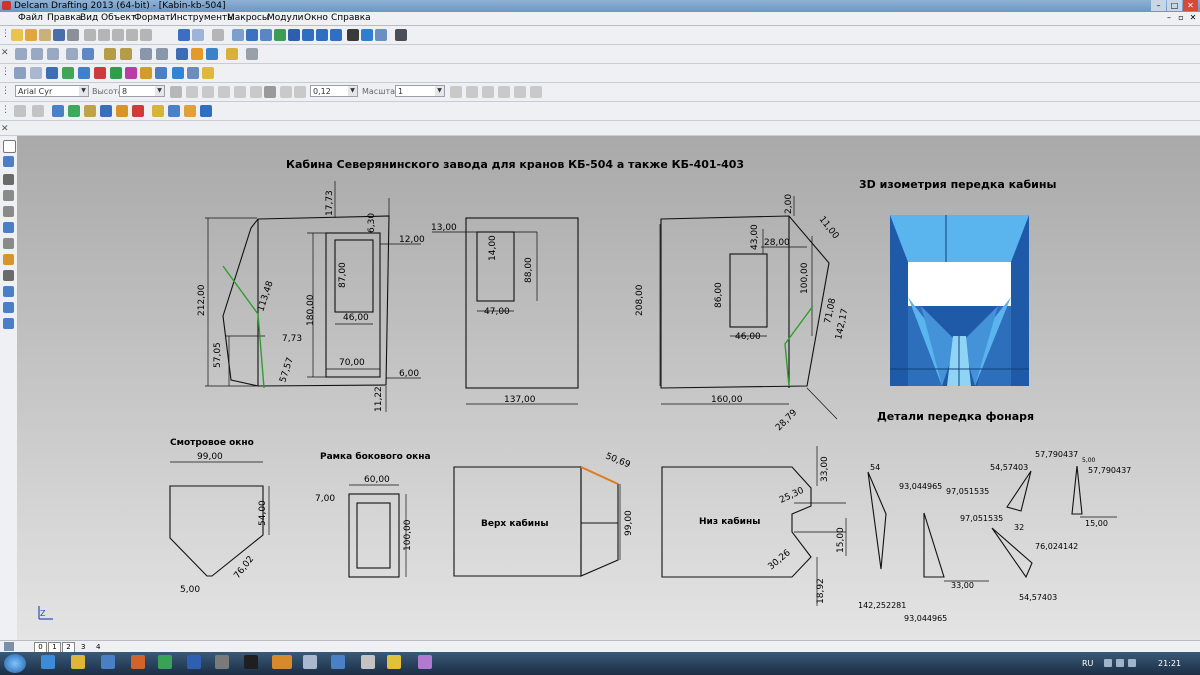  What do you see at coordinates (401, 35) in the screenshot?
I see `table-icon` at bounding box center [401, 35].